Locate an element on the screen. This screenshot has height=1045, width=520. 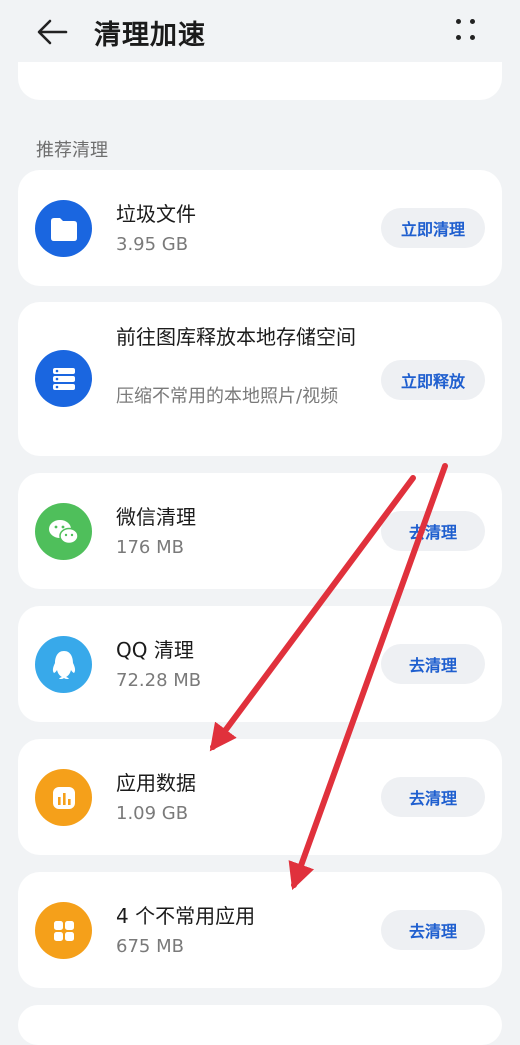
item-title: 4 个不常用应用 is located at coordinates (186, 916).